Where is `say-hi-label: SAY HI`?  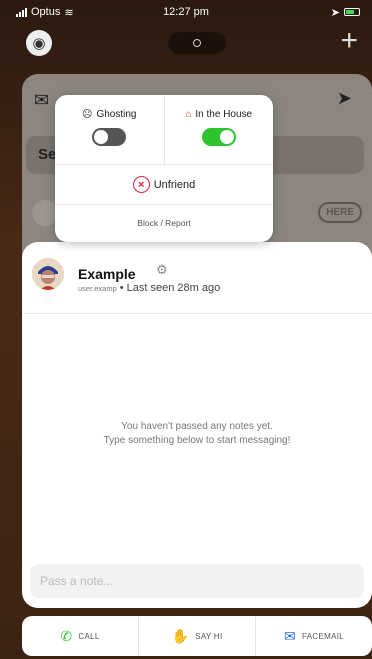 say-hi-label: SAY HI is located at coordinates (209, 636).